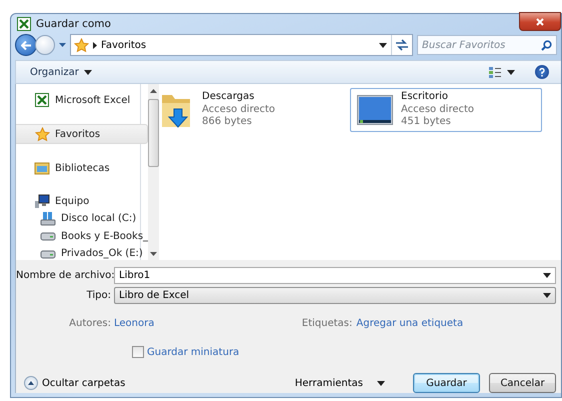 Image resolution: width=562 pixels, height=401 pixels. I want to click on sidebar-item: Books y E-Books_, so click(82, 236).